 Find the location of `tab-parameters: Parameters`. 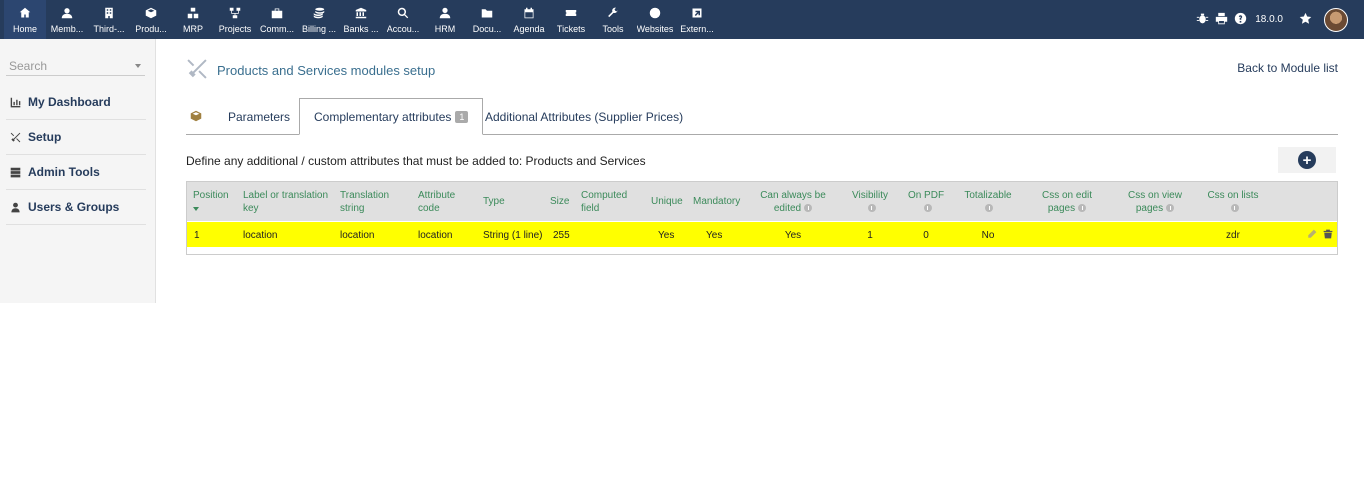

tab-parameters: Parameters is located at coordinates (259, 117).